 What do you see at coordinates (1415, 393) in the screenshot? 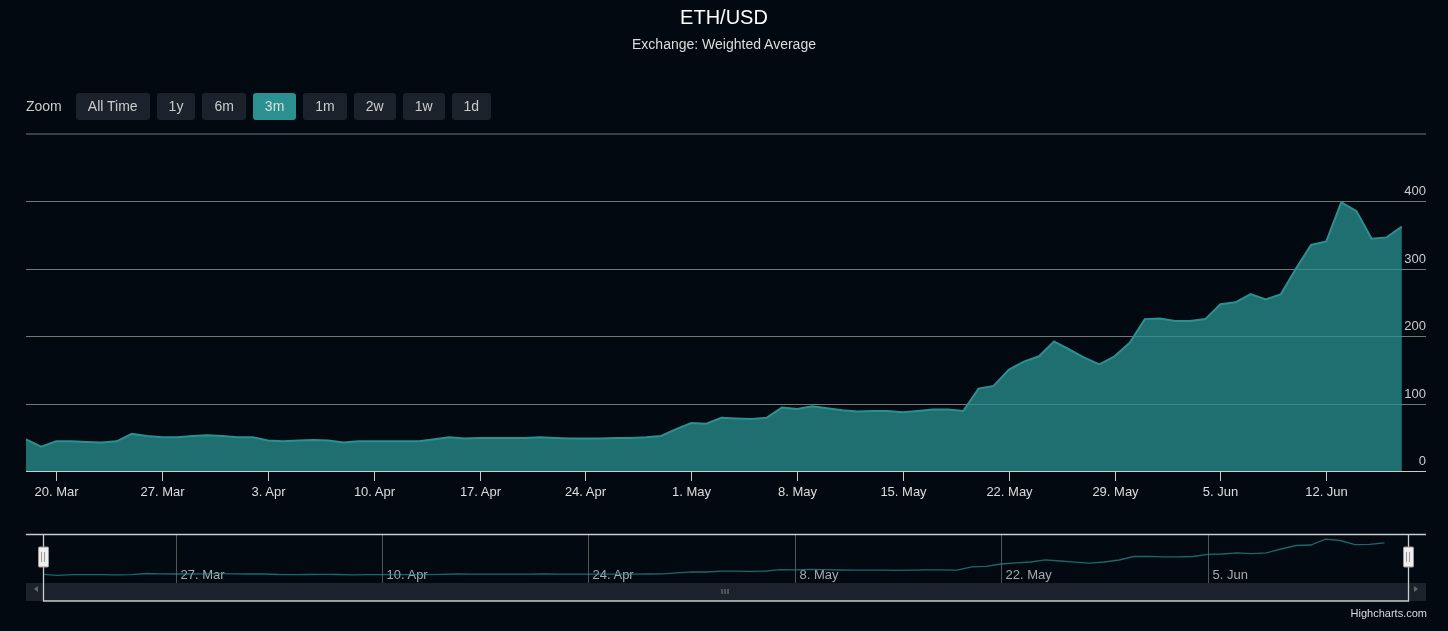
I see `y-axis-label: 100` at bounding box center [1415, 393].